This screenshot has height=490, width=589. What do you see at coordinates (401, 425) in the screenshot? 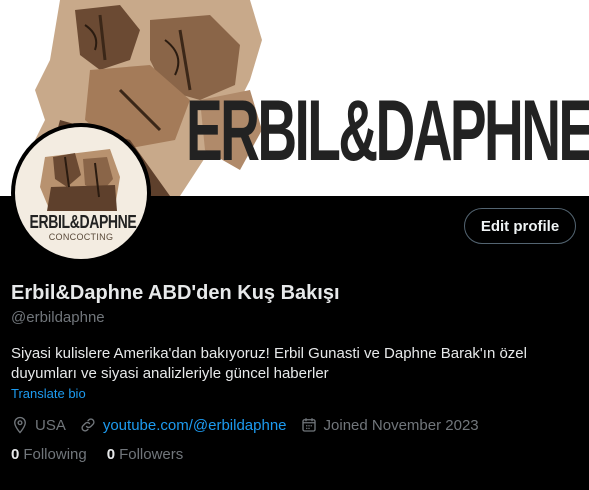
I see `joined-text: Joined November 2023` at bounding box center [401, 425].